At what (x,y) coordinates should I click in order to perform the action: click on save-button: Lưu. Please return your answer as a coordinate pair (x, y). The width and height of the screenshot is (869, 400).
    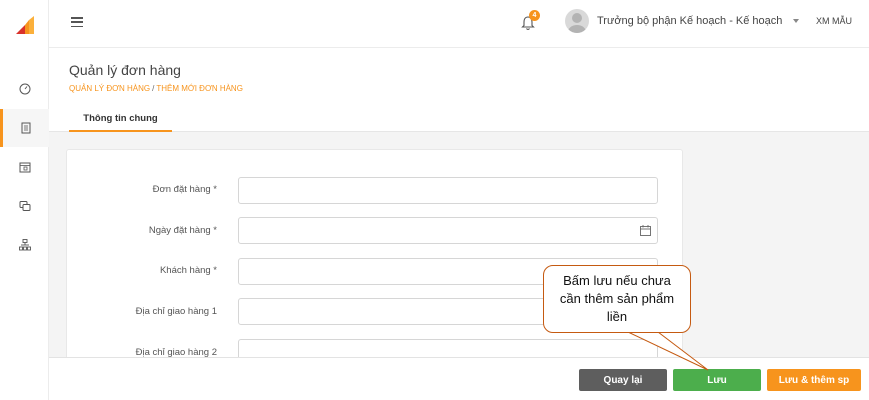
    Looking at the image, I should click on (717, 380).